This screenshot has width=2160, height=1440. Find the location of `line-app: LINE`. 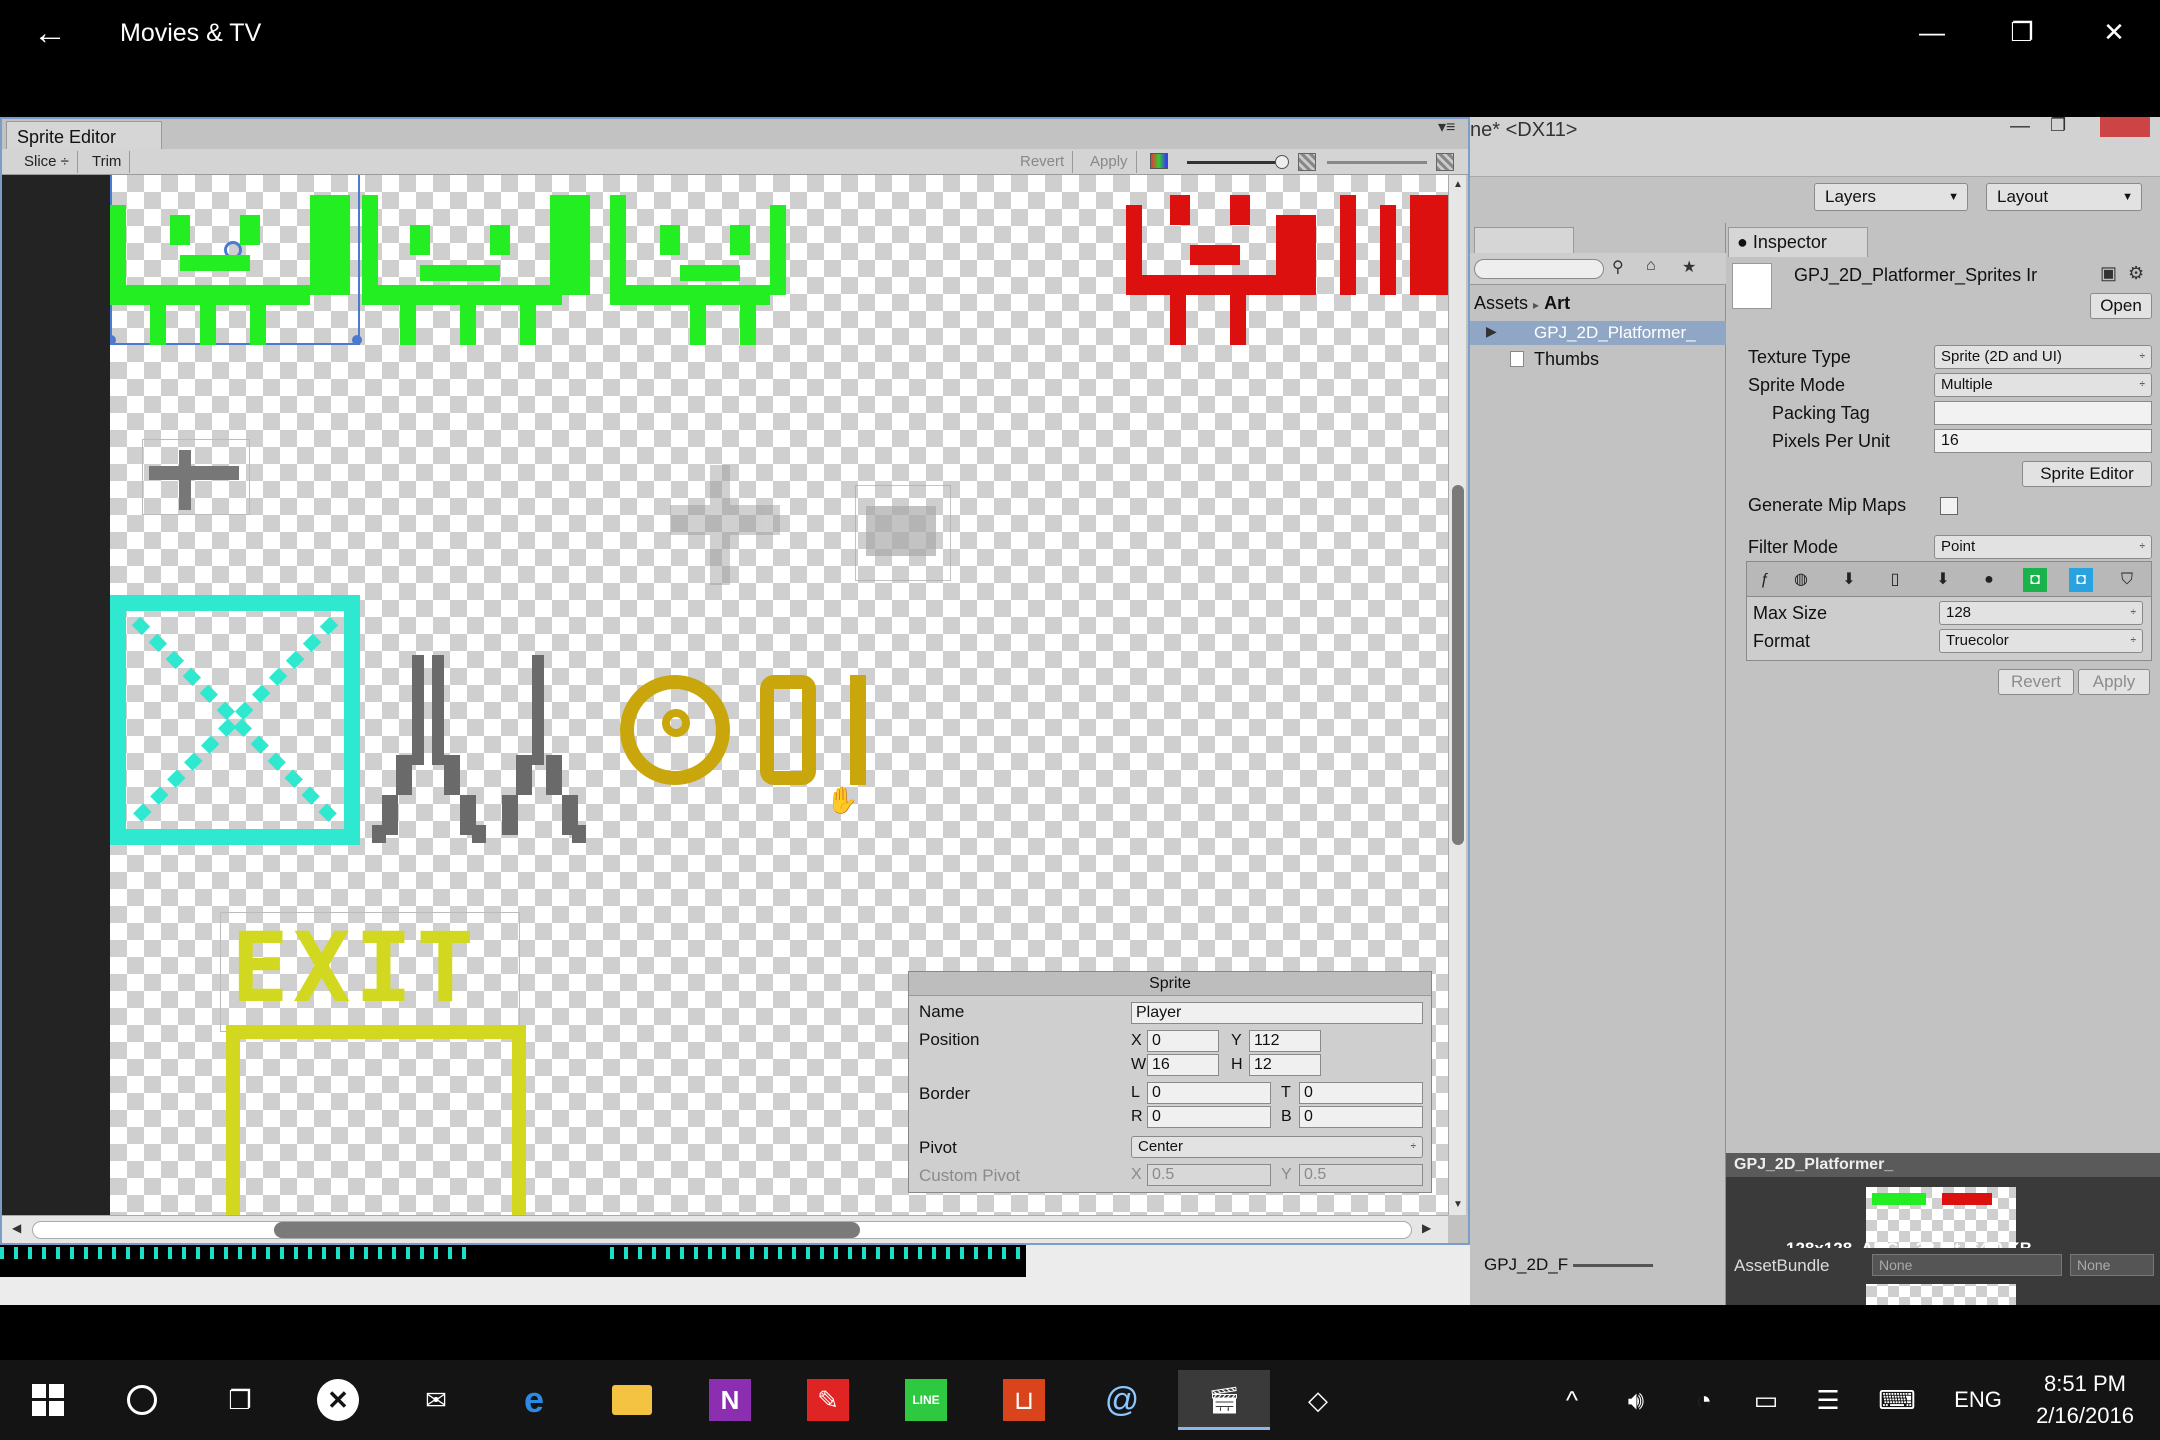

line-app: LINE is located at coordinates (926, 1400).